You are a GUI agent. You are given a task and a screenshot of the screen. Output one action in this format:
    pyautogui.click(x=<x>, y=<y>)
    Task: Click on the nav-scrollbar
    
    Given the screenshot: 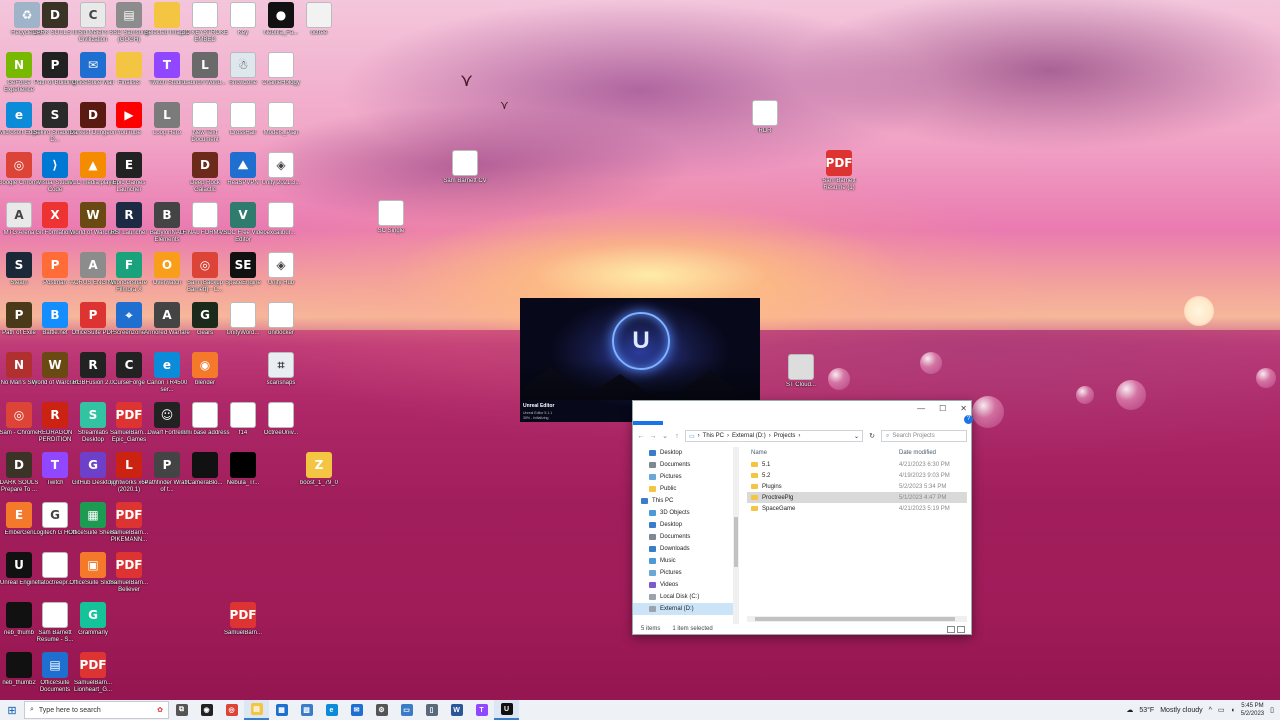 What is the action you would take?
    pyautogui.click(x=736, y=535)
    